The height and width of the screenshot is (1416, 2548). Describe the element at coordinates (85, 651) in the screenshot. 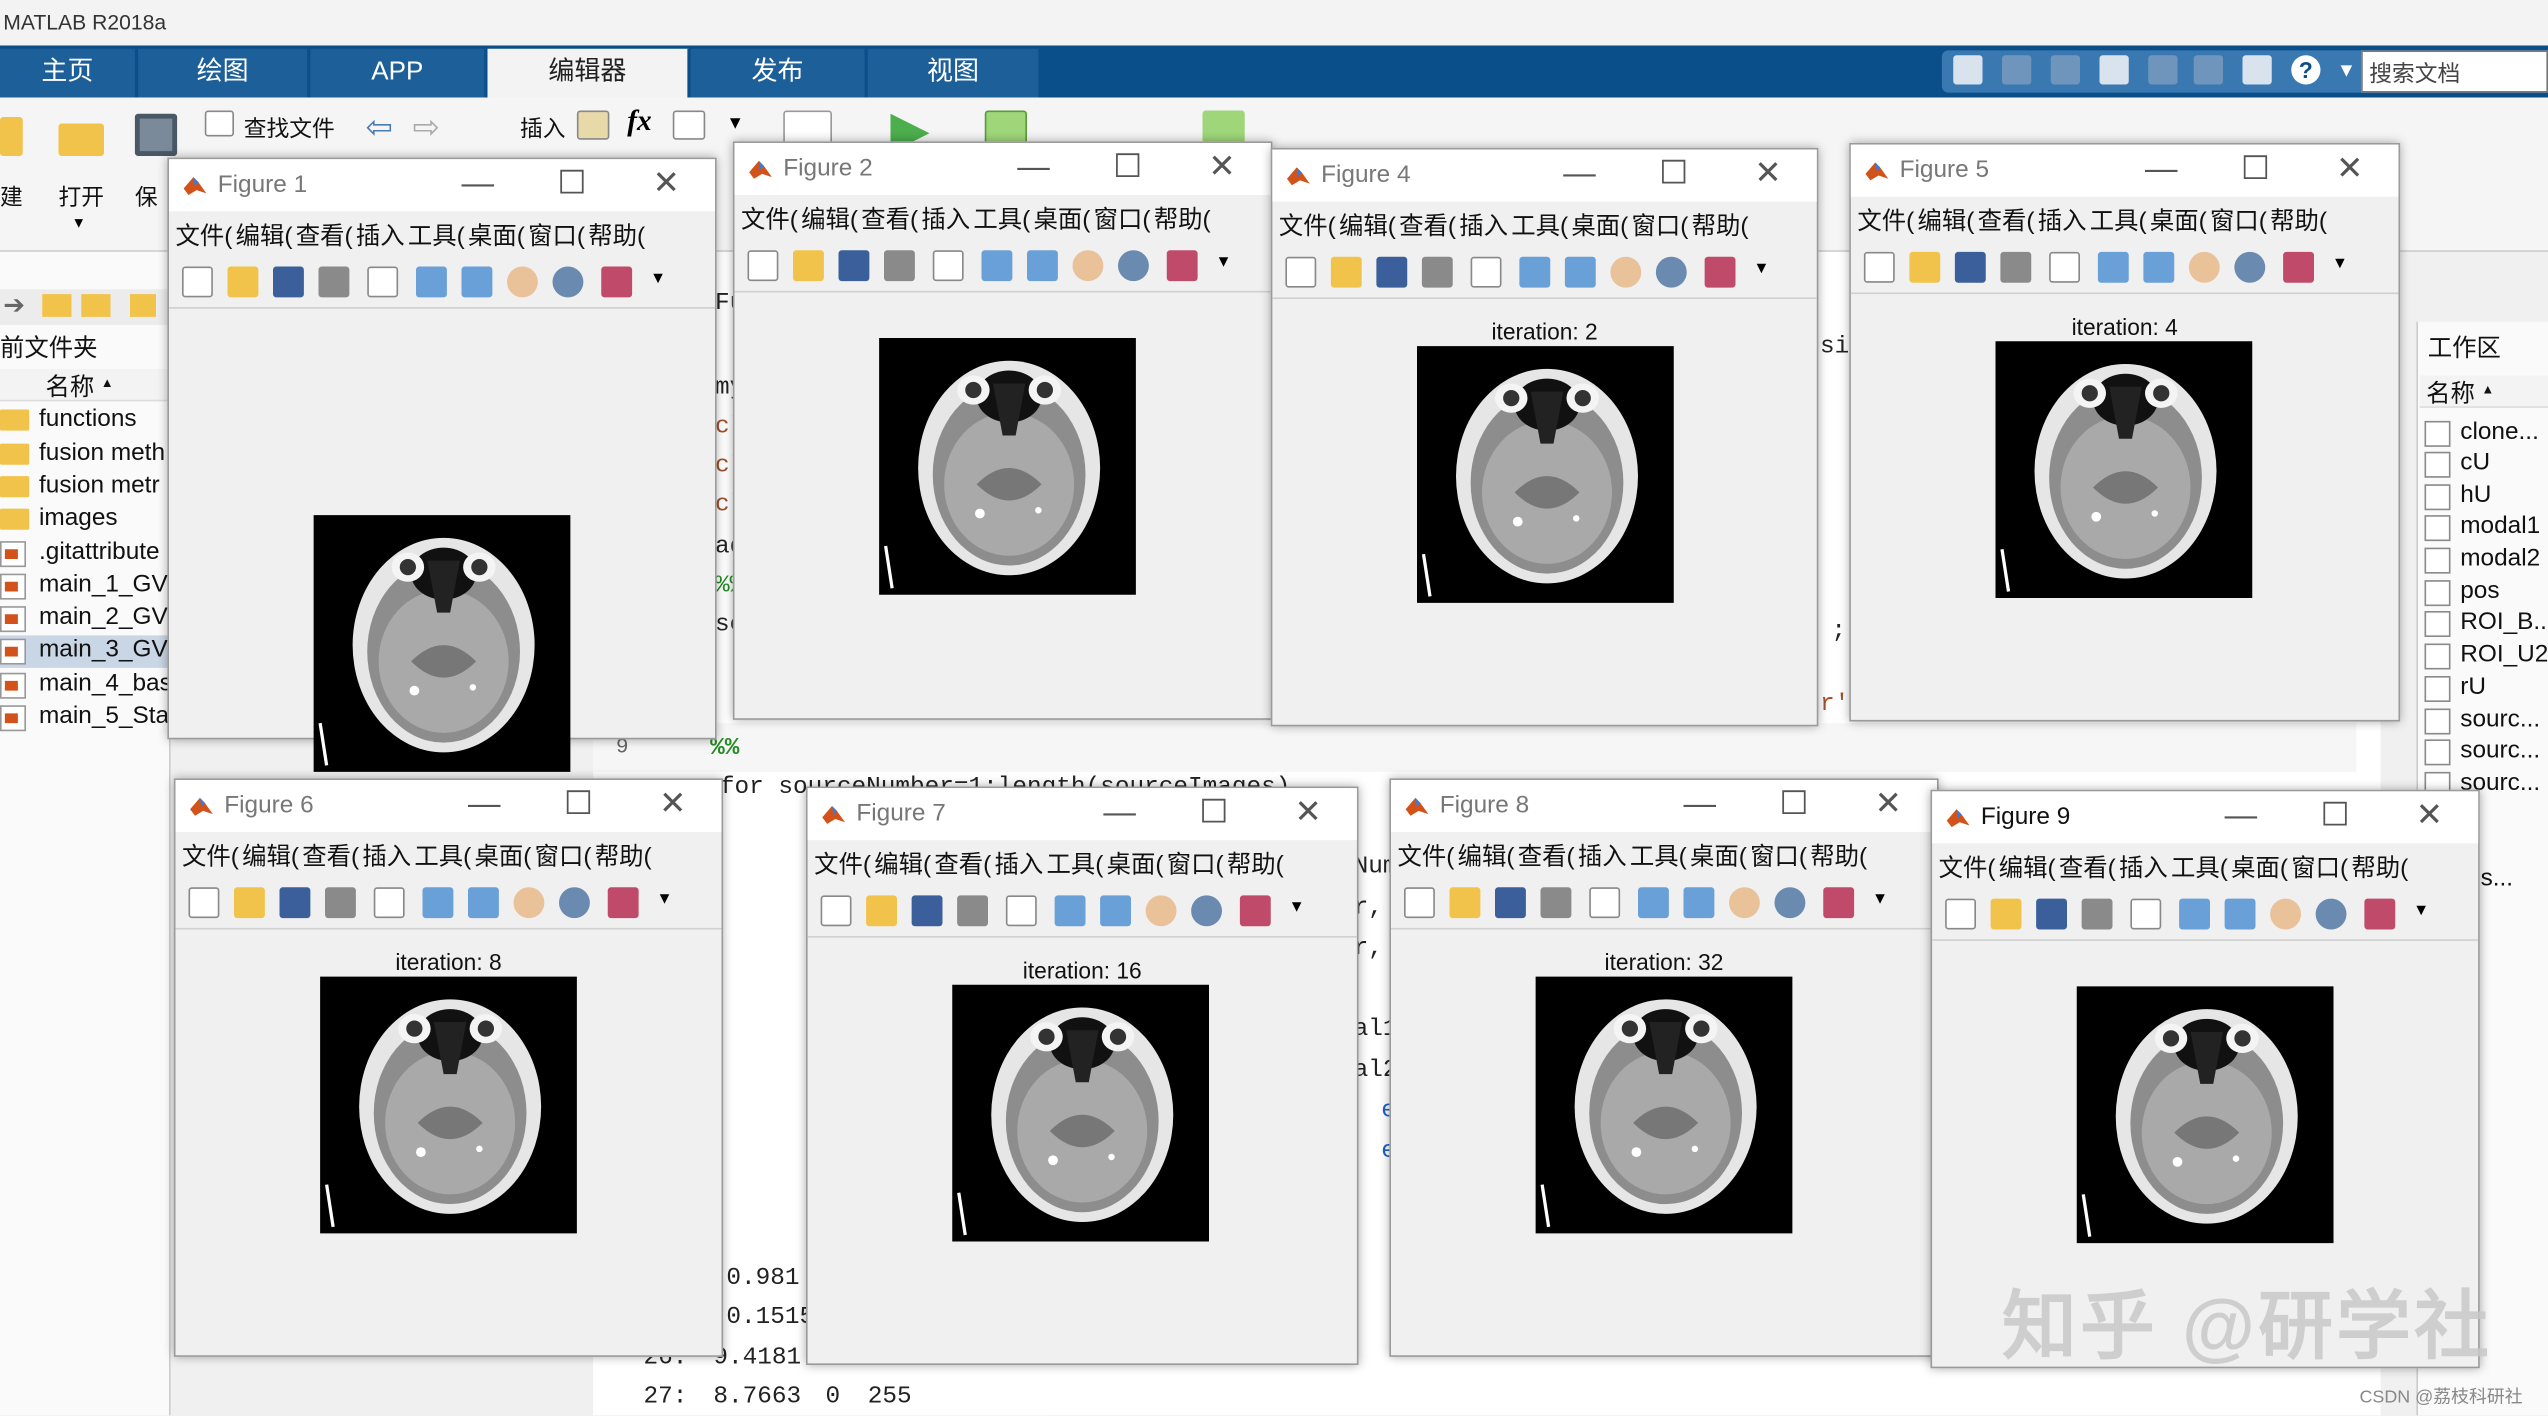

I see `file-list-item: main_3_GV` at that location.